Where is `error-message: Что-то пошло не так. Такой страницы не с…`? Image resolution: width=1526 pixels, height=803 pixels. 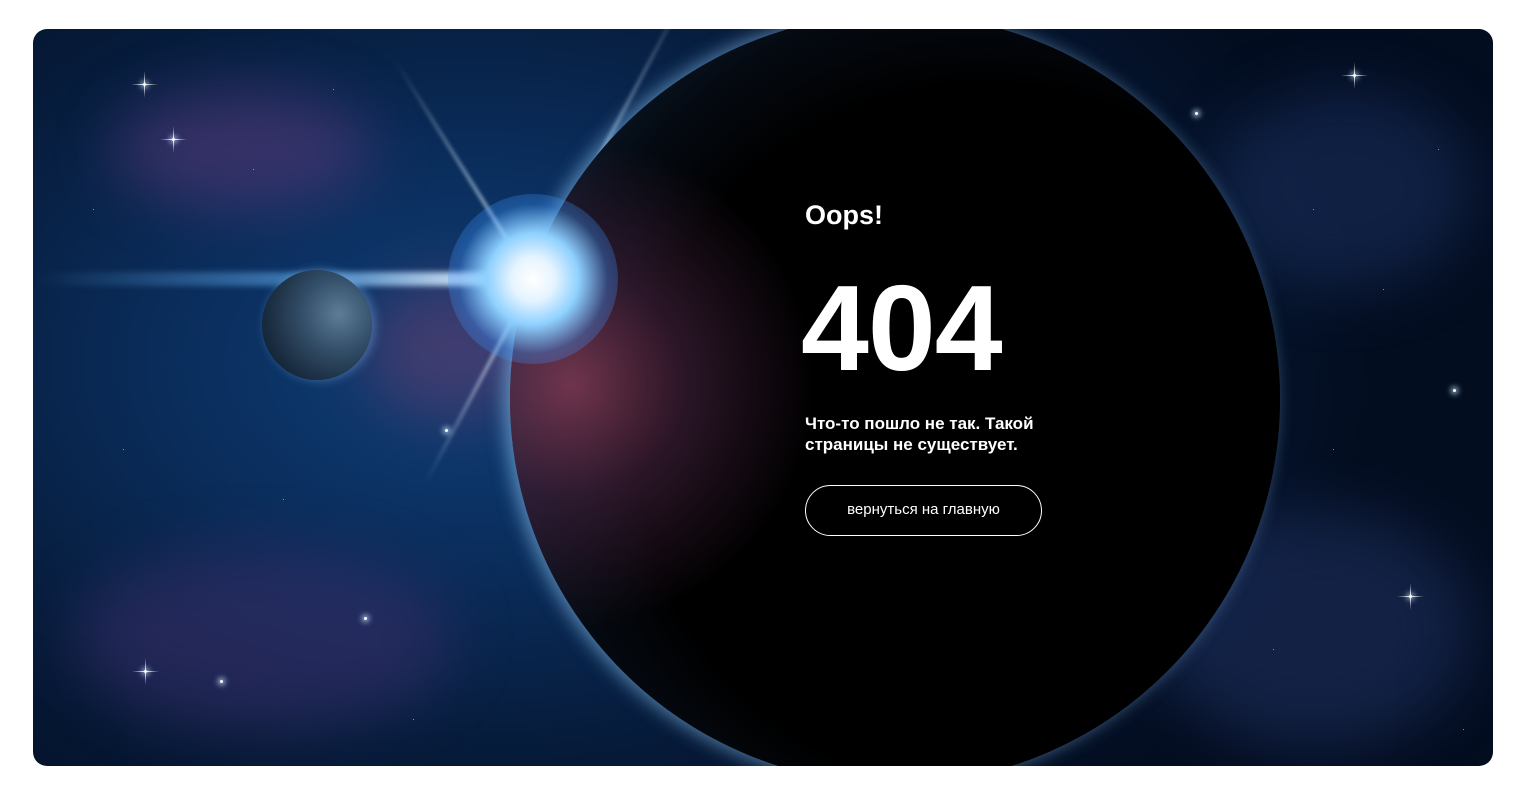 error-message: Что-то пошло не так. Такой страницы не с… is located at coordinates (919, 434).